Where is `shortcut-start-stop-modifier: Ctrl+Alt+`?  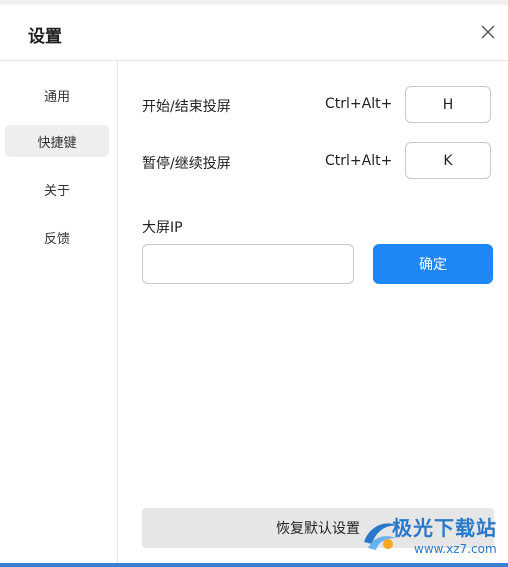
shortcut-start-stop-modifier: Ctrl+Alt+ is located at coordinates (359, 104).